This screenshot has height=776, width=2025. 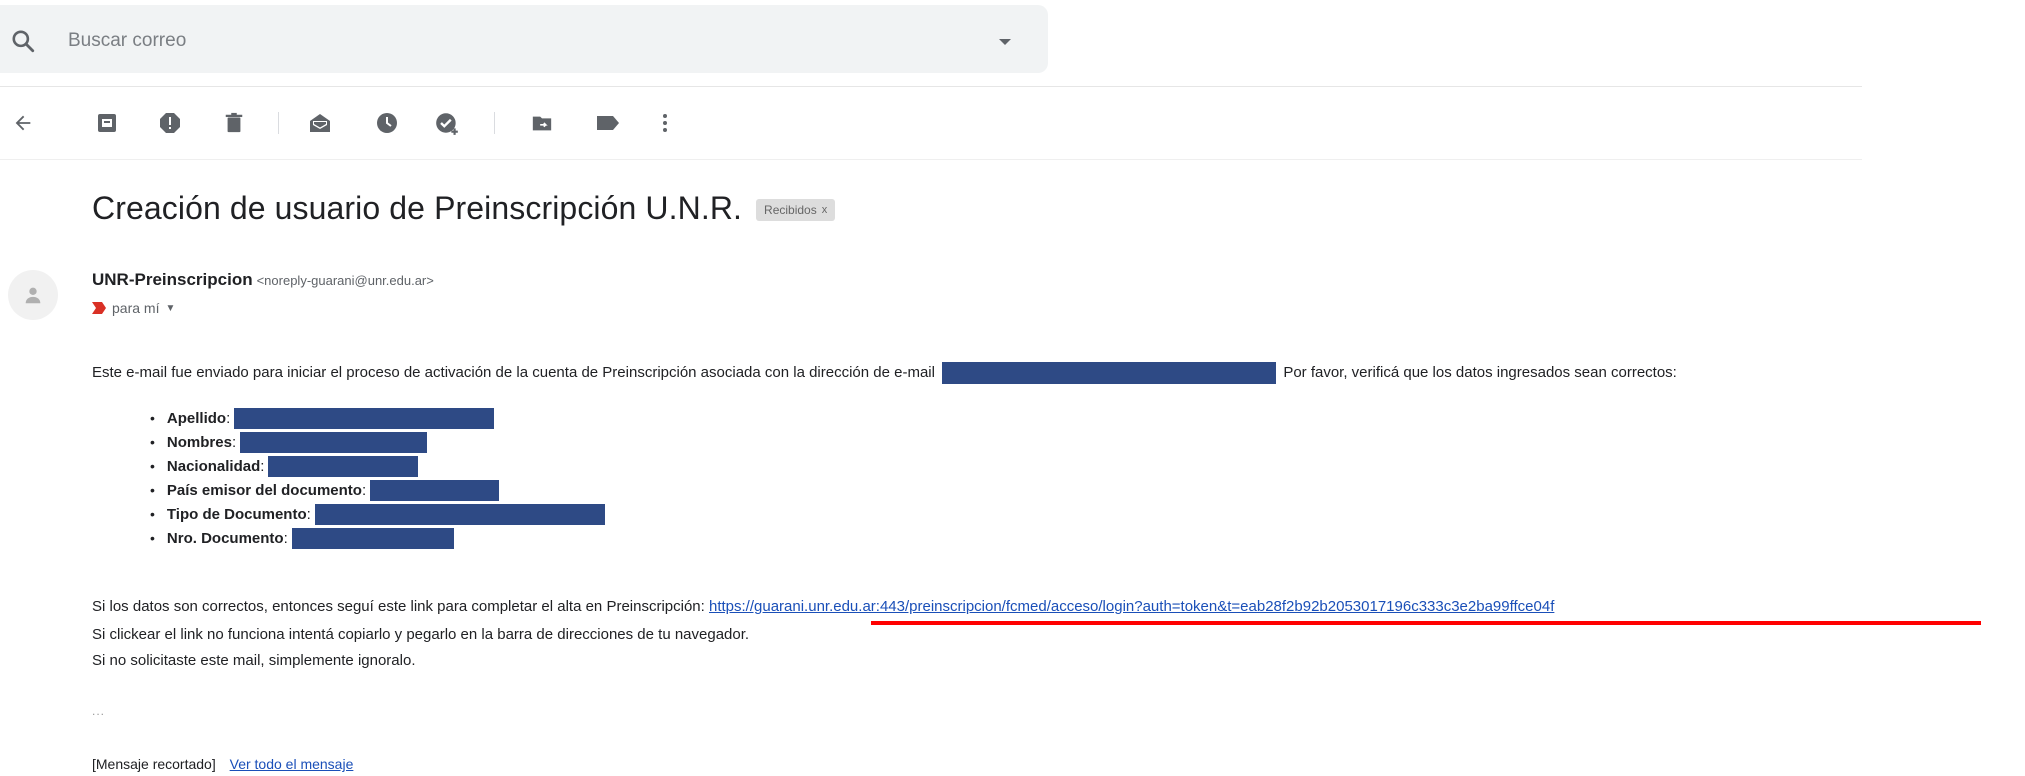 What do you see at coordinates (225, 538) in the screenshot?
I see `field-label-nro-documento: Nro. Documento` at bounding box center [225, 538].